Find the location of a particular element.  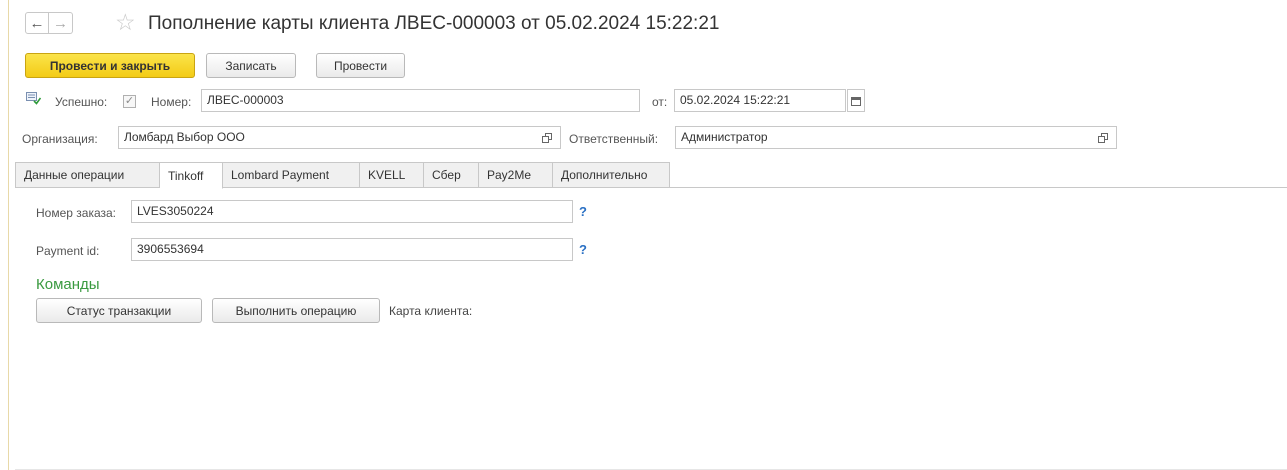

order-number-help-icon: ? is located at coordinates (583, 211).